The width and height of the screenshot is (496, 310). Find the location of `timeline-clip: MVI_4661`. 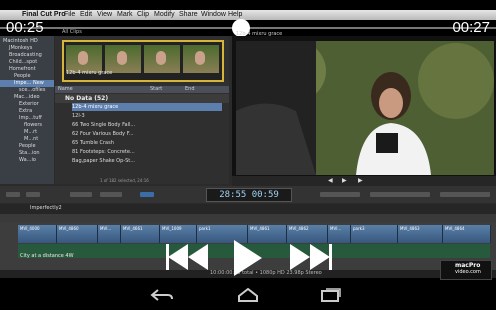

timeline-clip: MVI_4661 is located at coordinates (140, 234).